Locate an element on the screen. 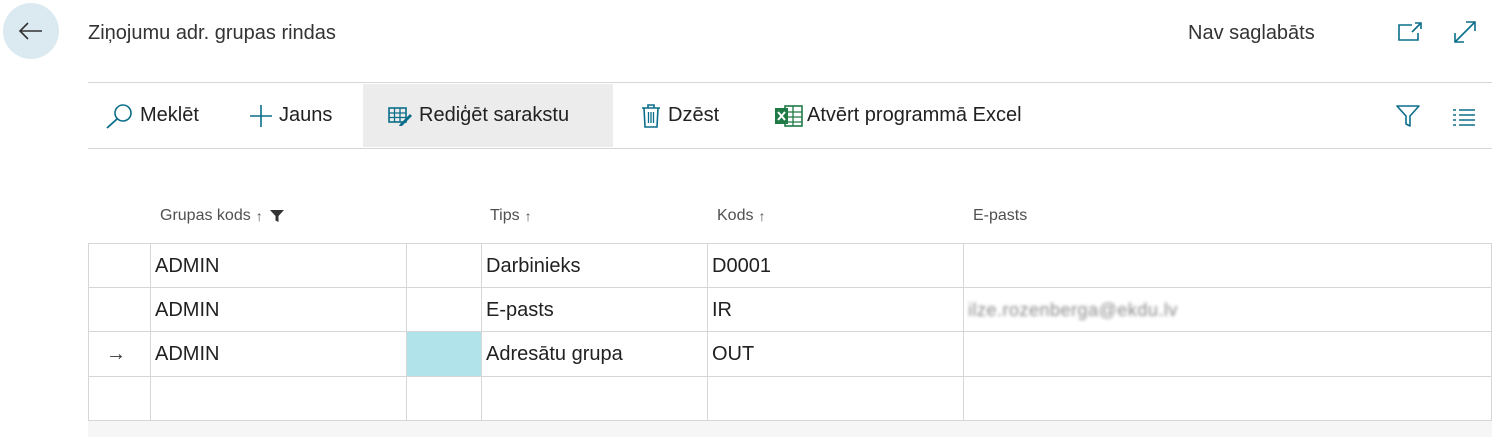  column-header-label: Grupas kods is located at coordinates (205, 215).